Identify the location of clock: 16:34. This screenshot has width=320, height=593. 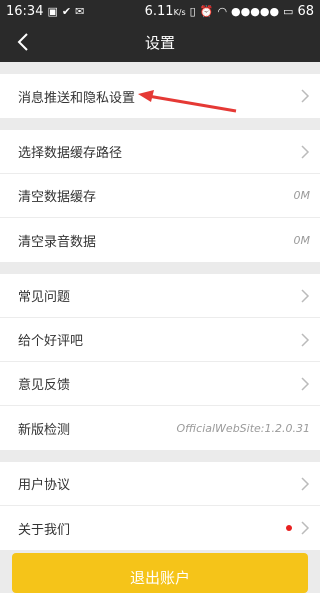
(25, 11).